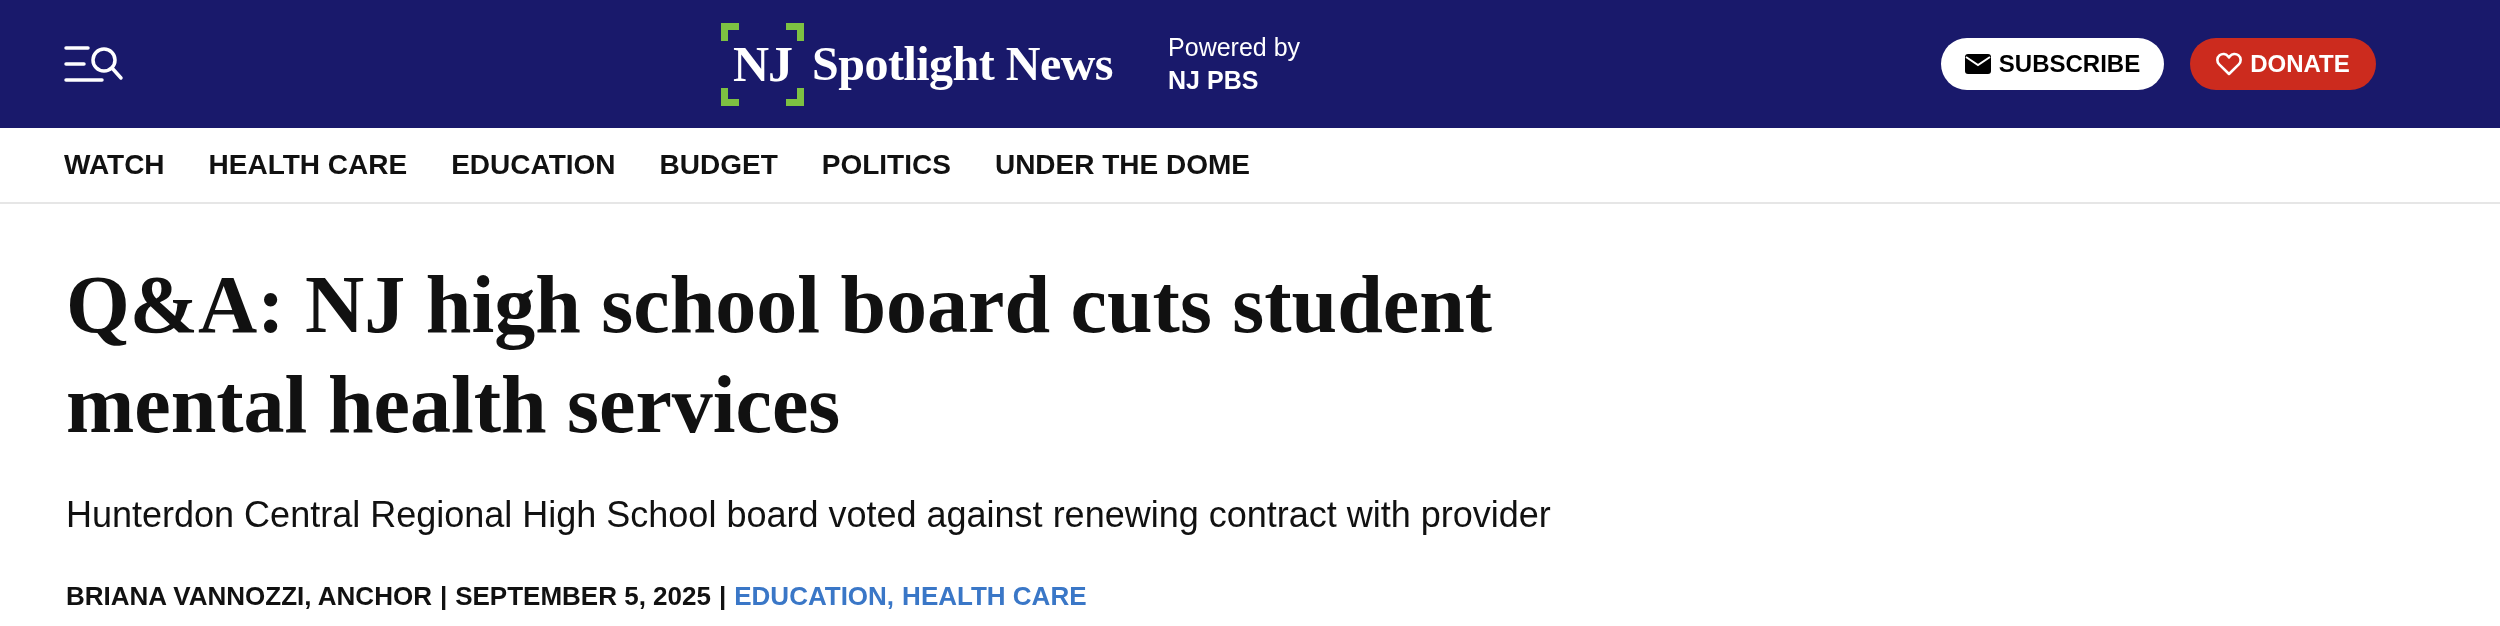 The image size is (2500, 626). What do you see at coordinates (249, 596) in the screenshot?
I see `author-name: BRIANA VANNOZZI, ANCHOR` at bounding box center [249, 596].